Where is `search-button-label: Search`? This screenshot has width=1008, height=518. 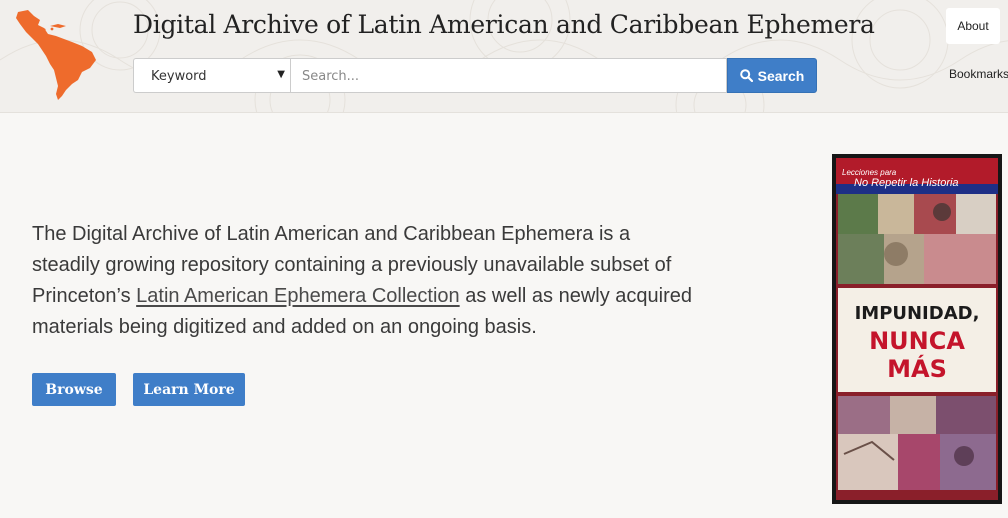
search-button-label: Search is located at coordinates (781, 75).